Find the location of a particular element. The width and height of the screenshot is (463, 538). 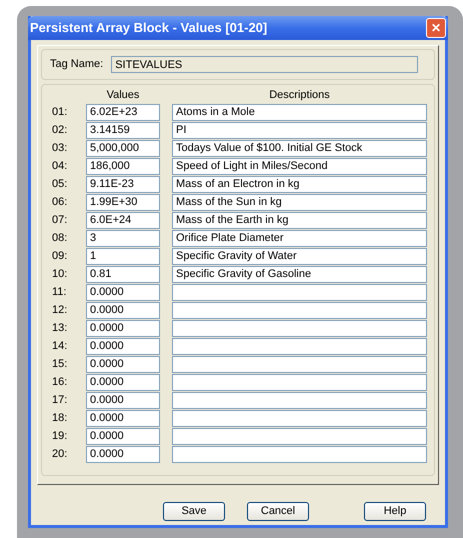

descriptions-header: Descriptions is located at coordinates (299, 95).